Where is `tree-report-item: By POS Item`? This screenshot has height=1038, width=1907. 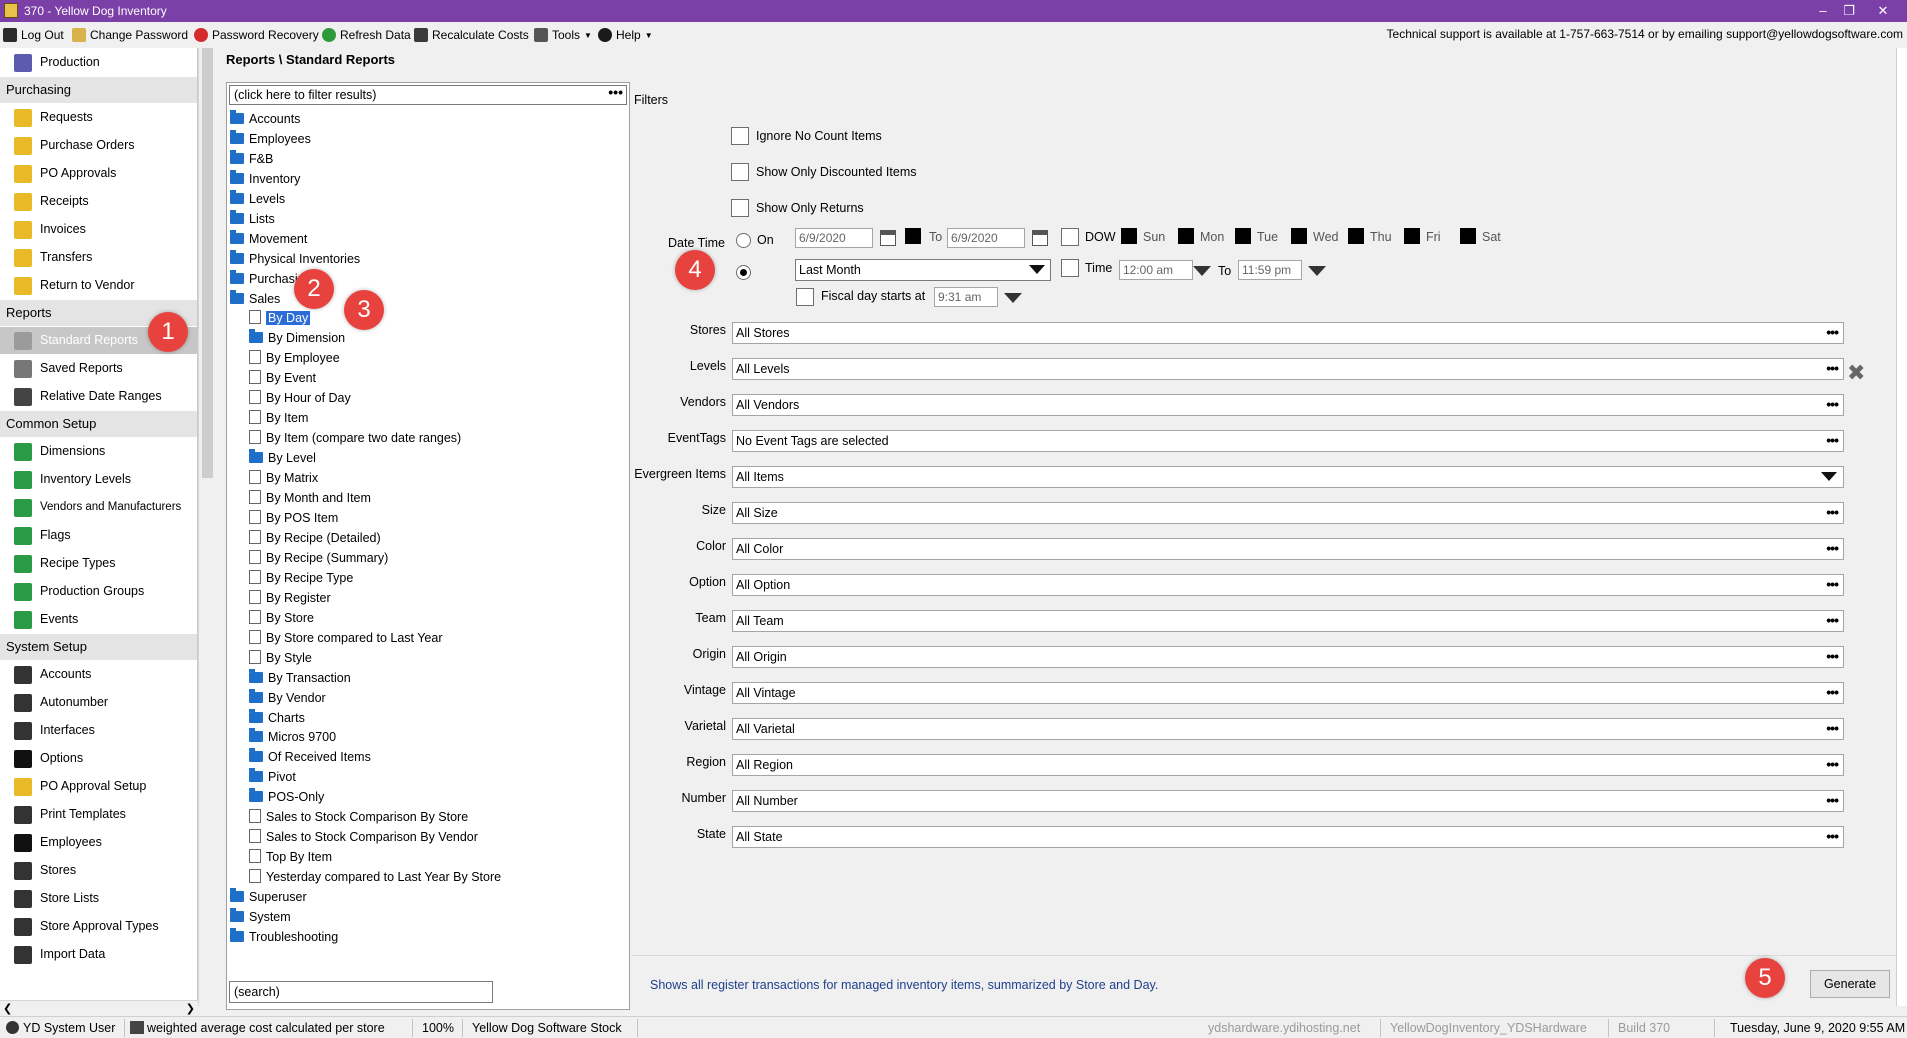
tree-report-item: By POS Item is located at coordinates (293, 518).